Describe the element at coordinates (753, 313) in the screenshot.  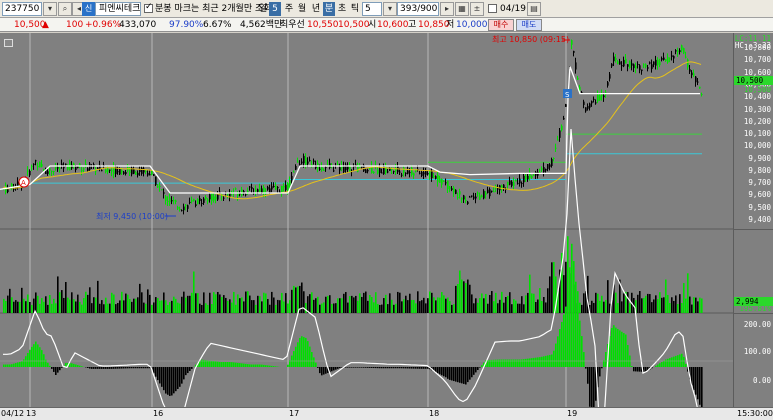
I see `axis-divider` at that location.